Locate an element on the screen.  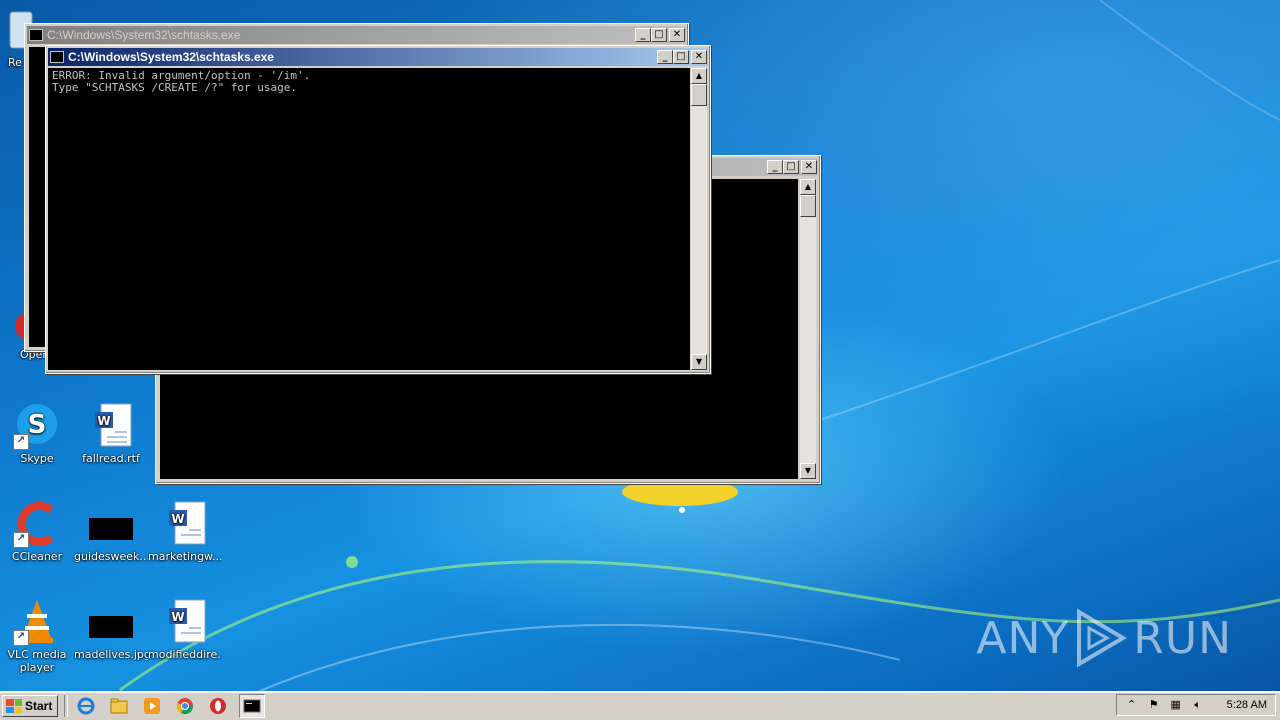
desktop-icon-fallread: W fallread.rtf is located at coordinates (111, 433).